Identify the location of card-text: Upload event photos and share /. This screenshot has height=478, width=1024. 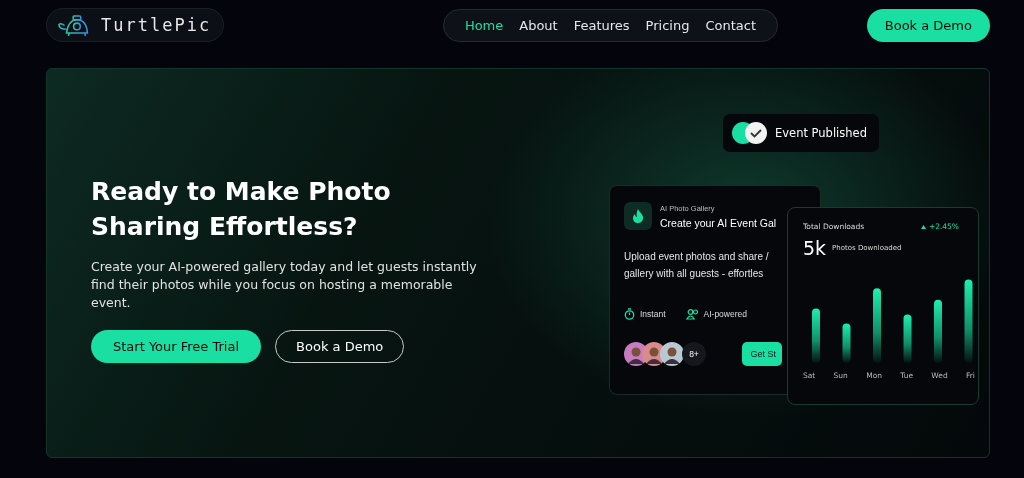
(697, 257).